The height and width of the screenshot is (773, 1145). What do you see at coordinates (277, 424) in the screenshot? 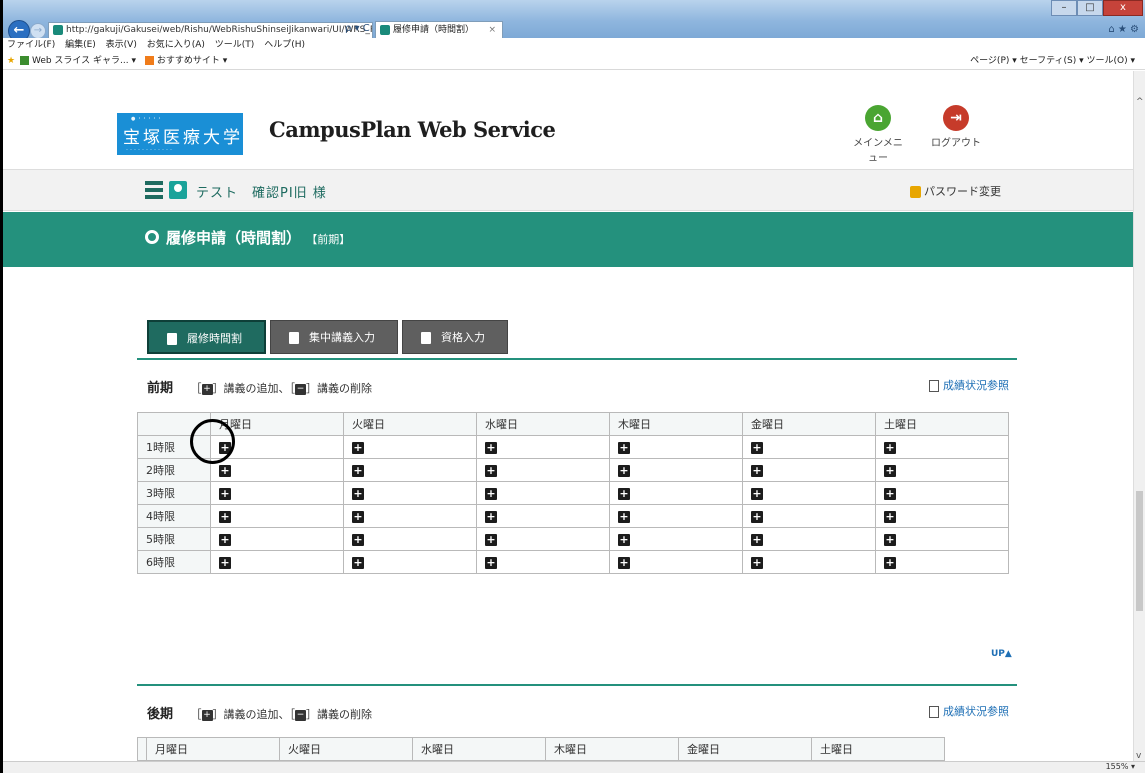
I see `day-header: 月曜日` at bounding box center [277, 424].